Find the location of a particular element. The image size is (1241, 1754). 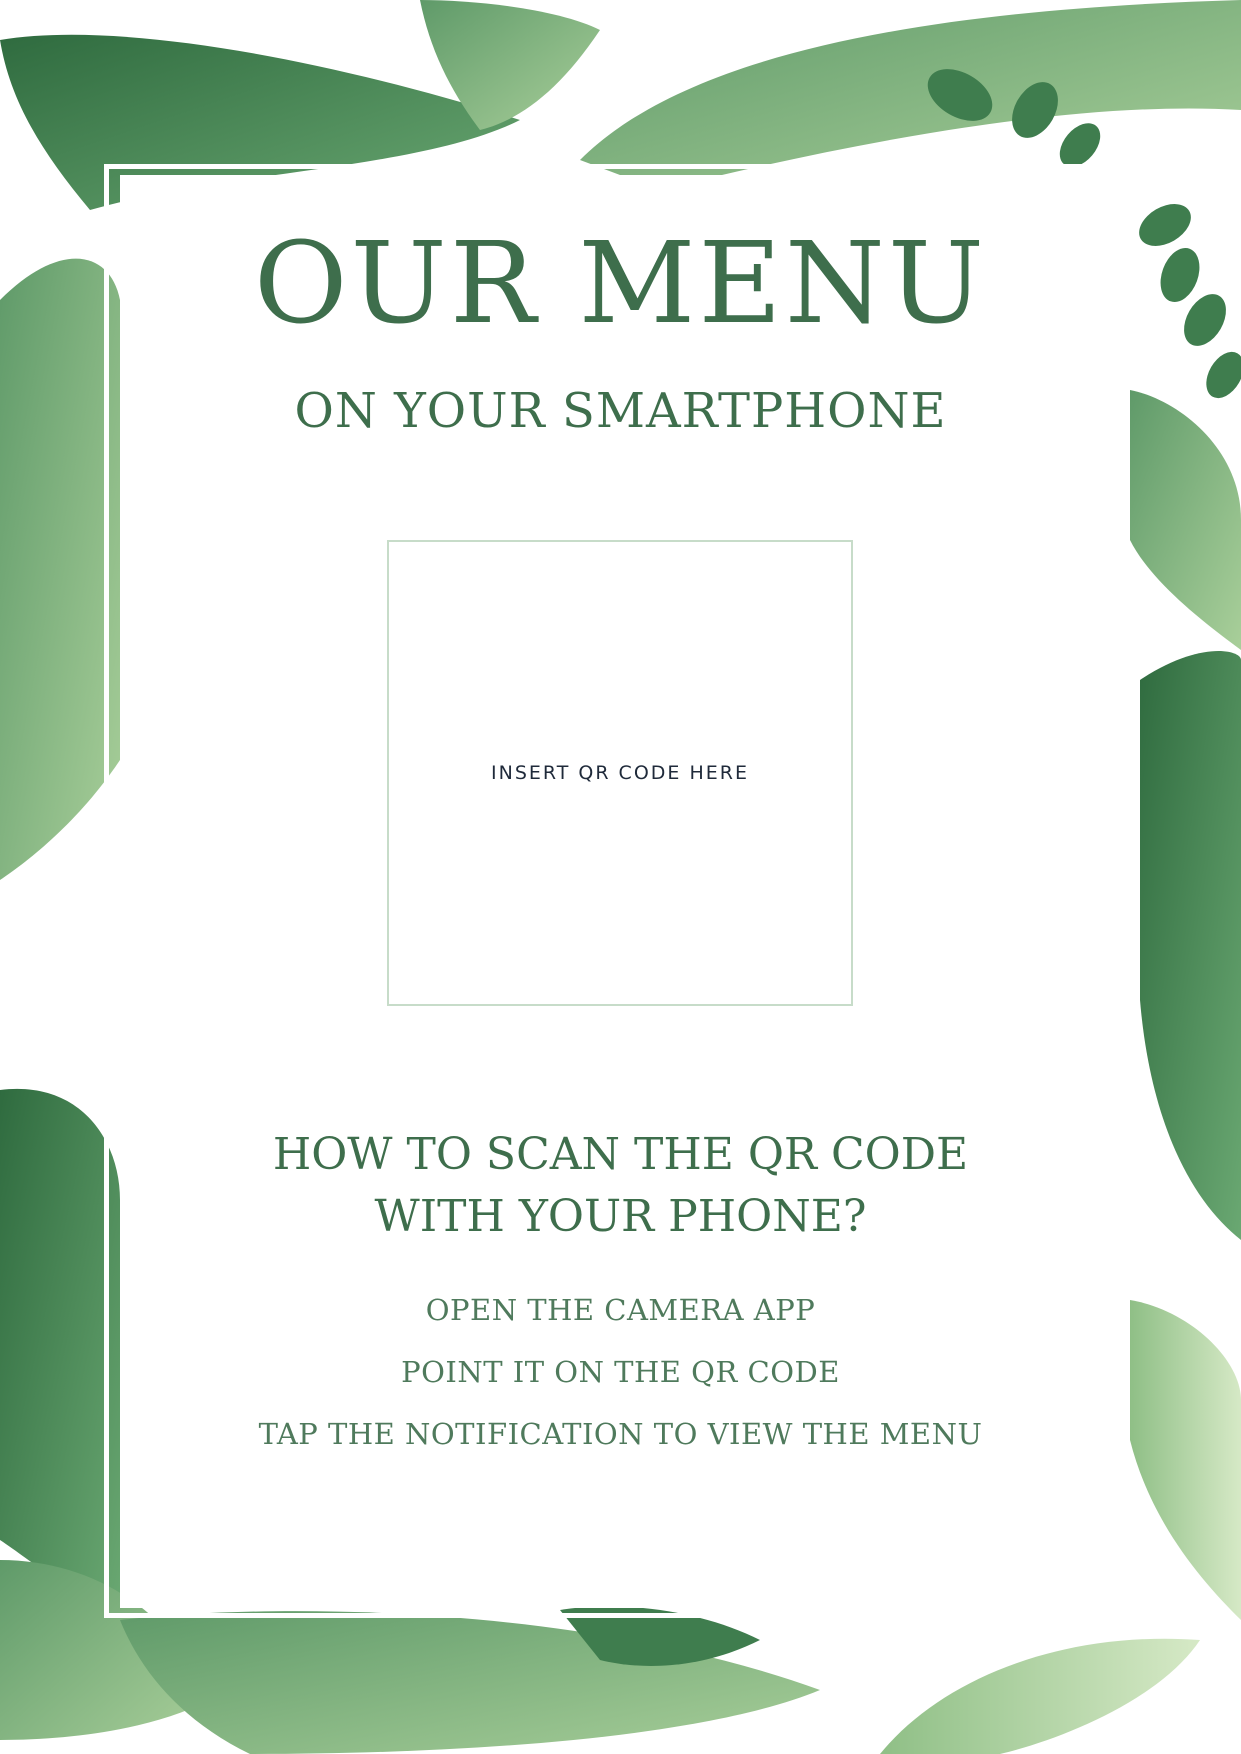

howto-heading: HOW TO SCAN THE QR CODE WITH YOUR PHONE? is located at coordinates (620, 1186).